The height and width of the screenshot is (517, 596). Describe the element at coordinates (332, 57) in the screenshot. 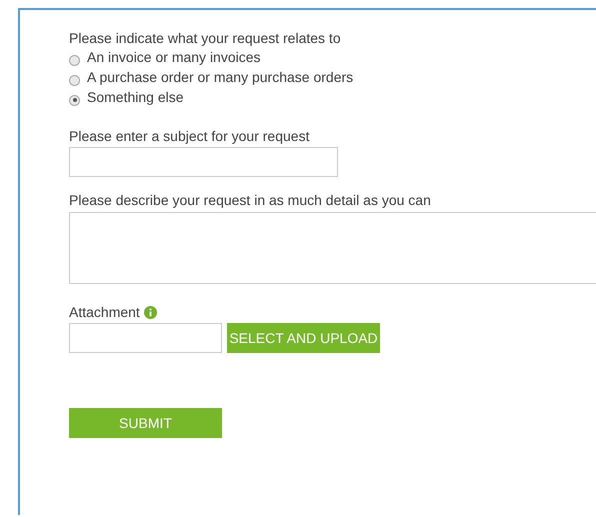

I see `radio-option: An invoice or many invoices` at that location.